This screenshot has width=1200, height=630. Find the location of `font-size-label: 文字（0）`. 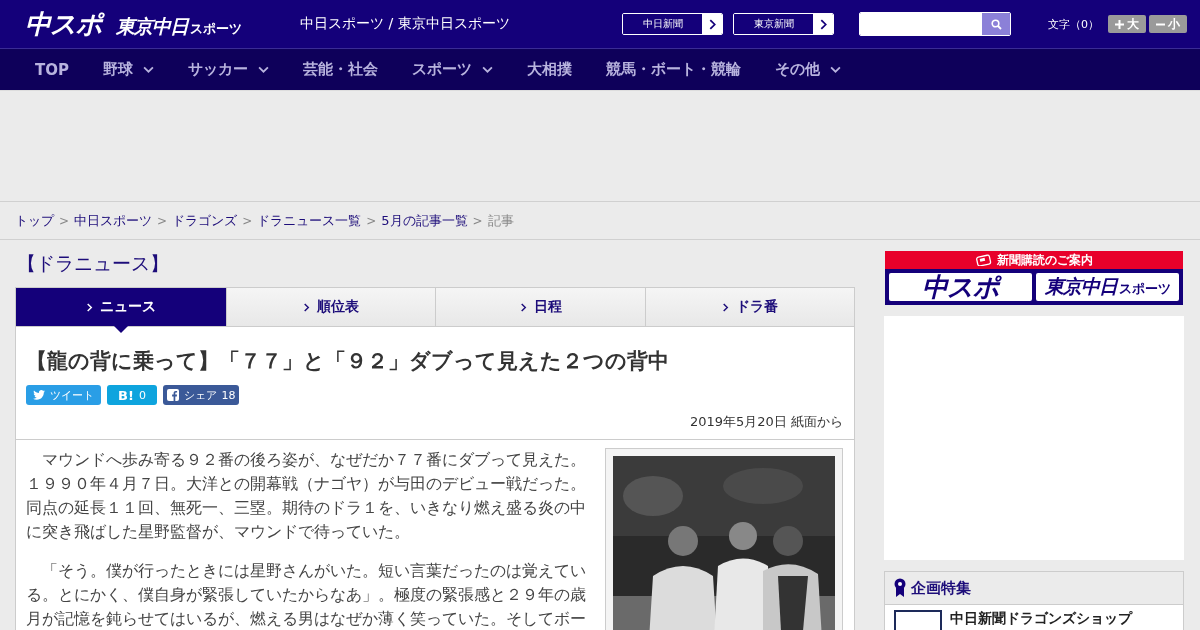

font-size-label: 文字（0） is located at coordinates (1073, 24).